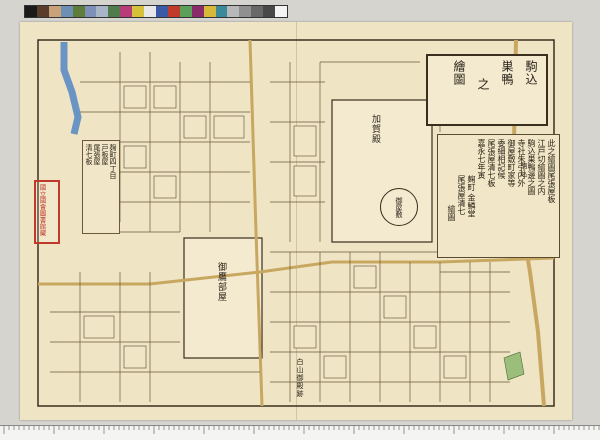 Image resolution: width=600 pixels, height=440 pixels. What do you see at coordinates (382, 171) in the screenshot?
I see `estate-block` at bounding box center [382, 171].